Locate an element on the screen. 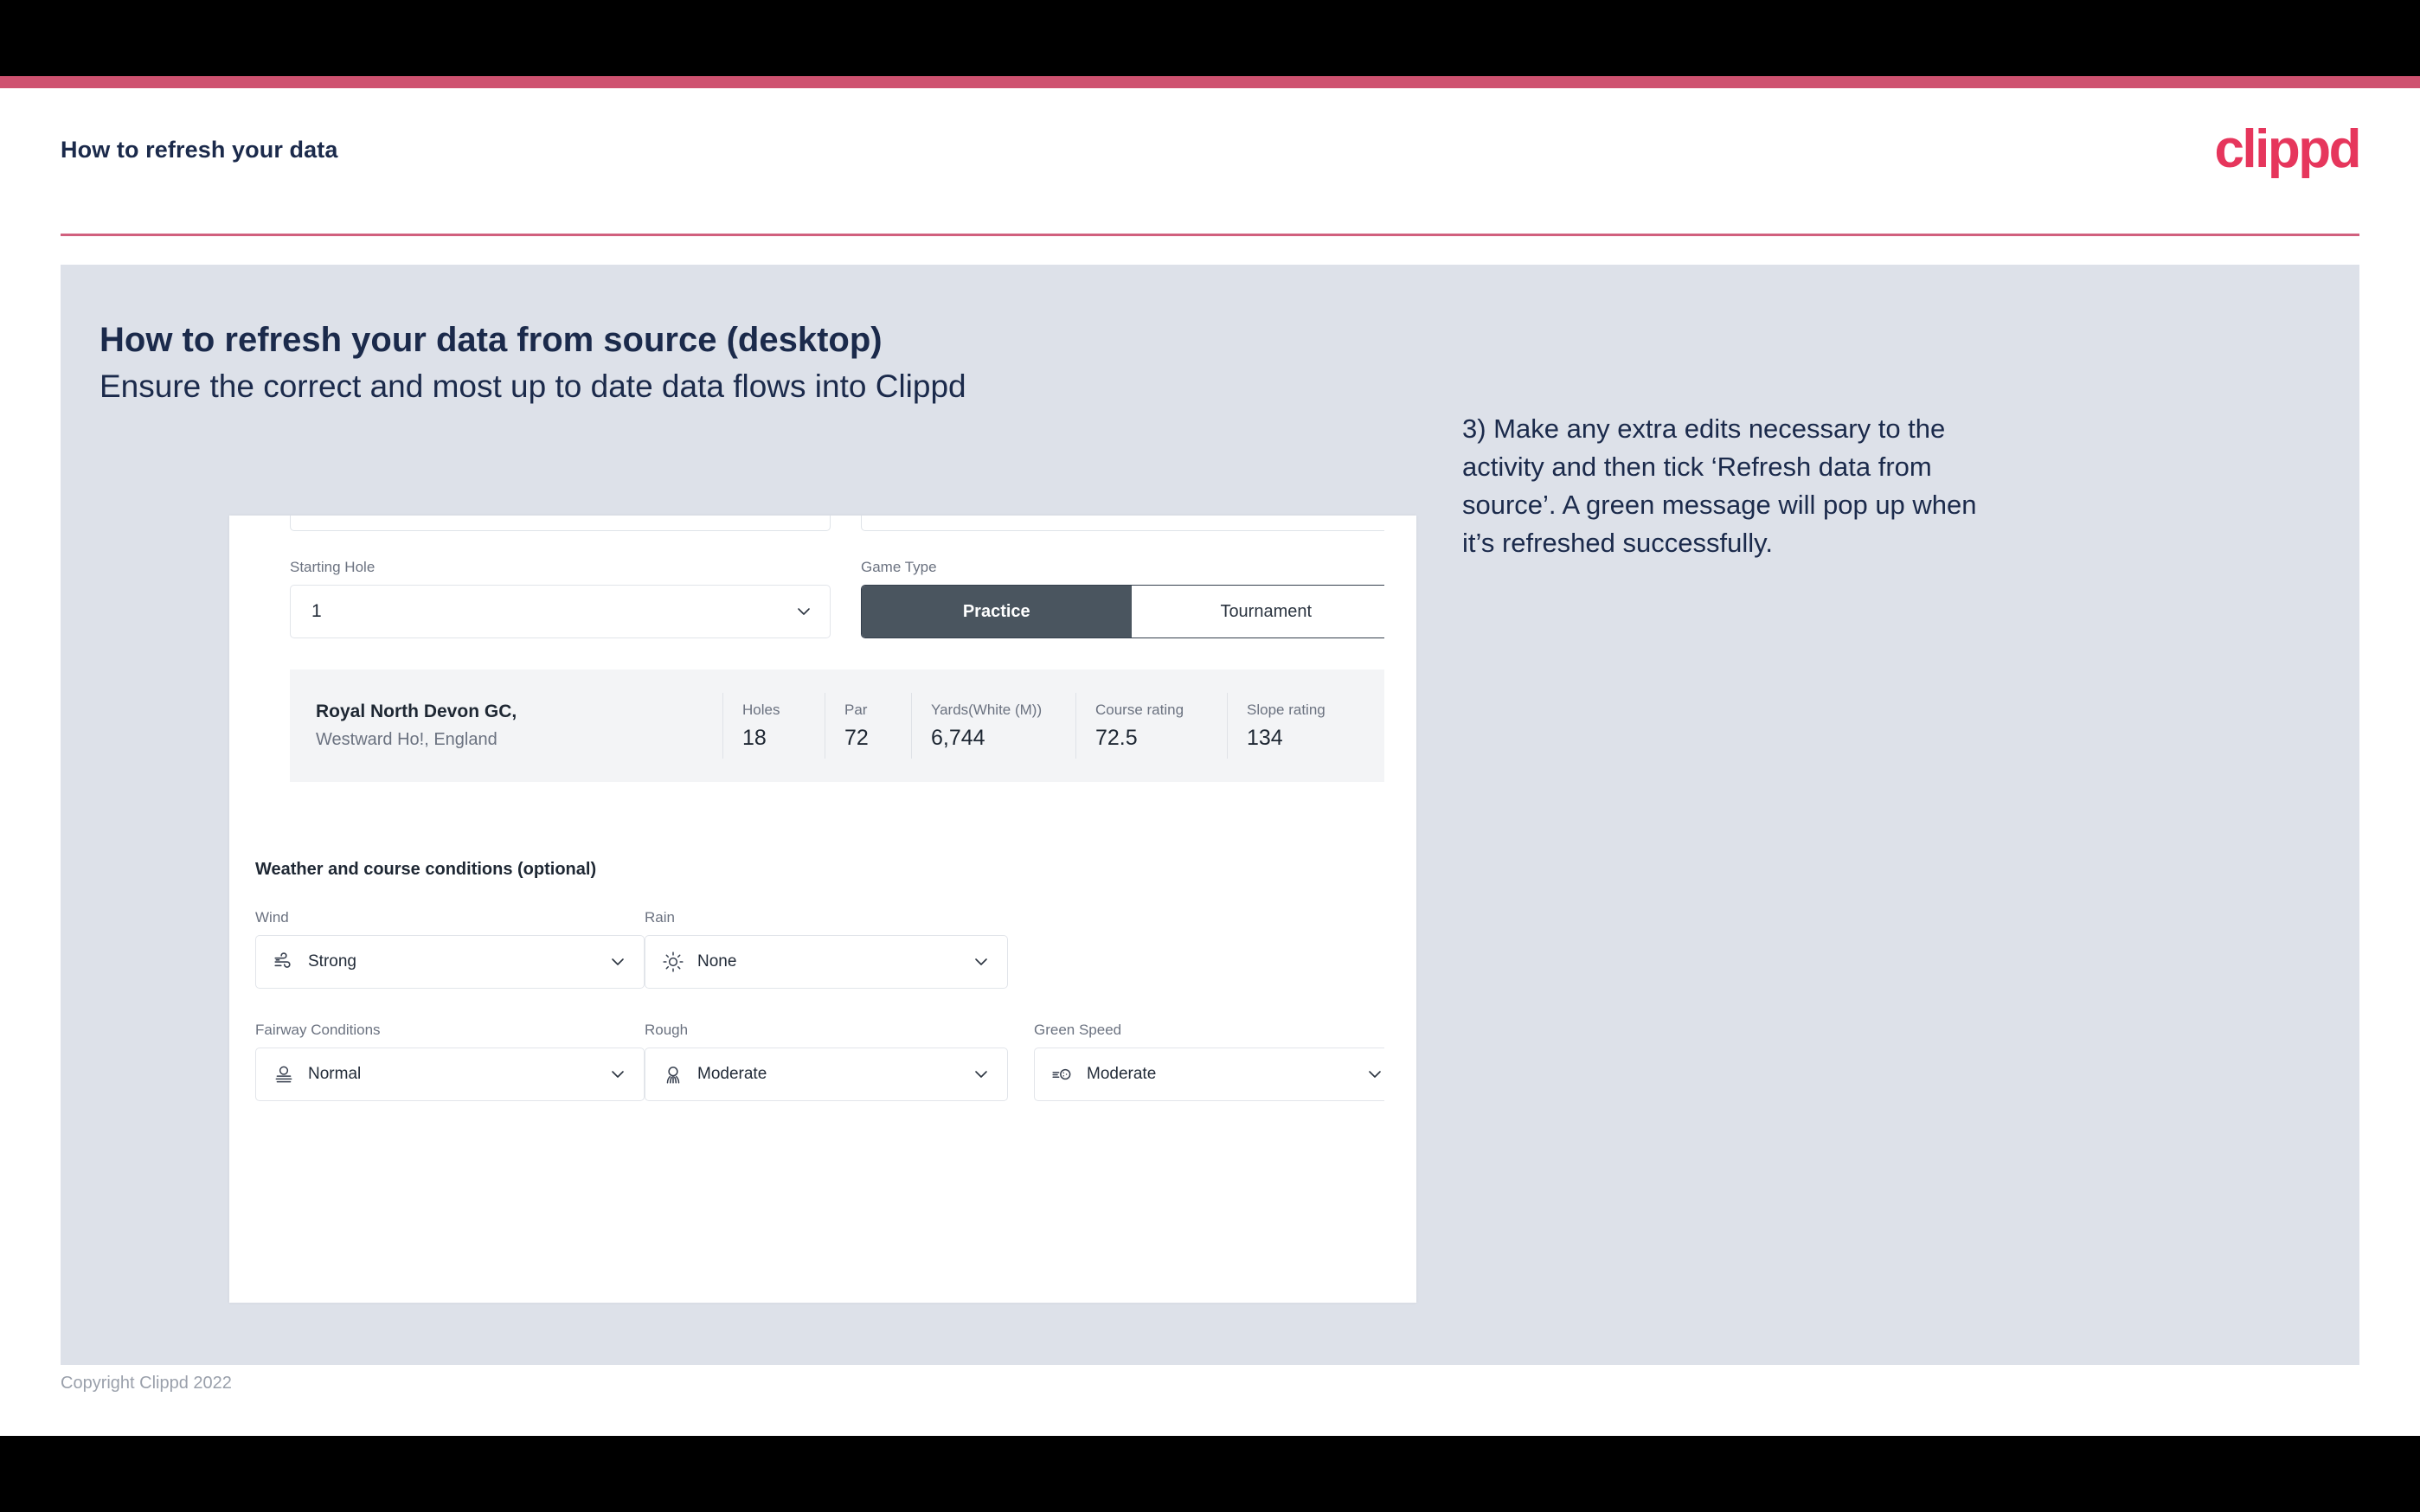 The image size is (2420, 1512). field-rain: Rain None is located at coordinates (826, 949).